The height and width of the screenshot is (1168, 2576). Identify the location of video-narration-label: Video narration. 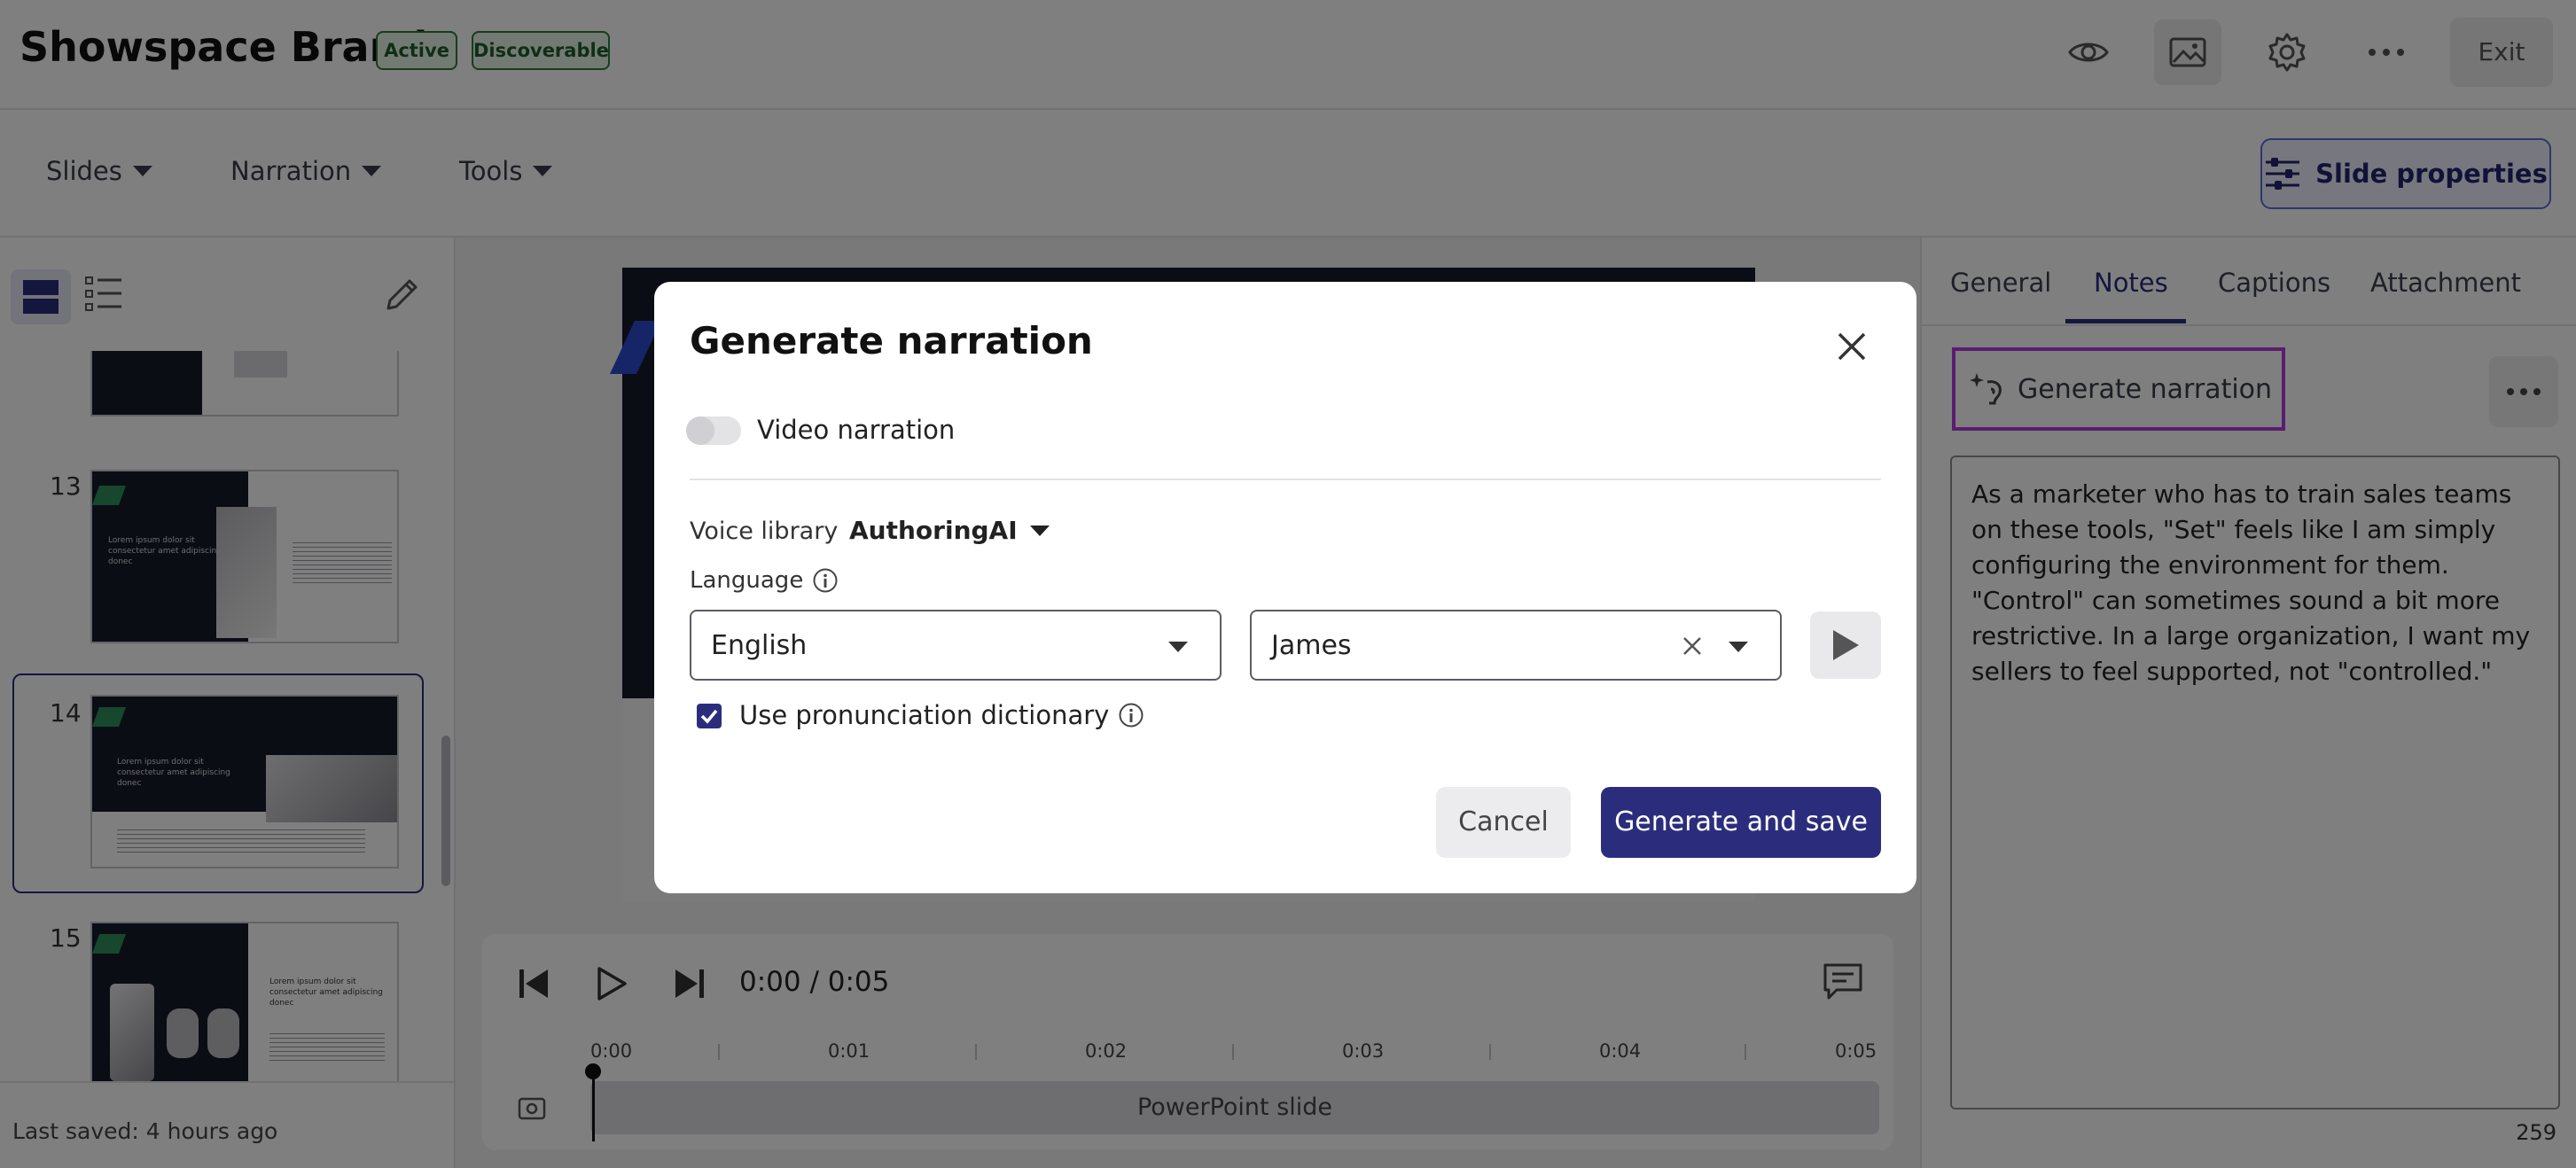
(856, 430).